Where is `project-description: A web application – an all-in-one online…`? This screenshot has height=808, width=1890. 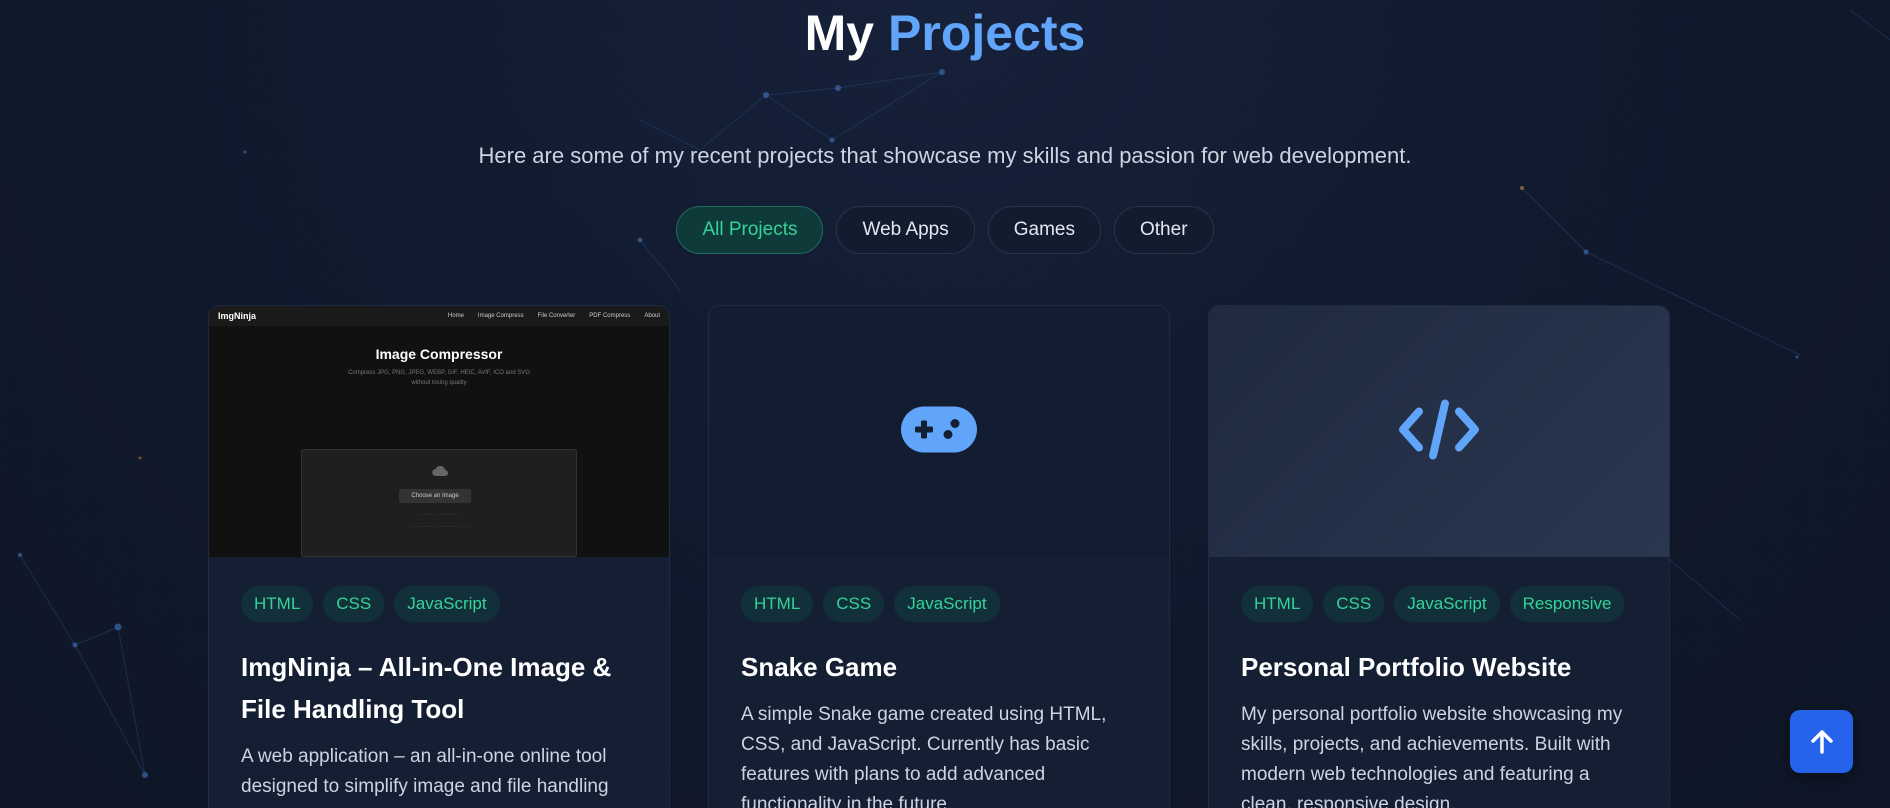
project-description: A web application – an all-in-one online… is located at coordinates (425, 771).